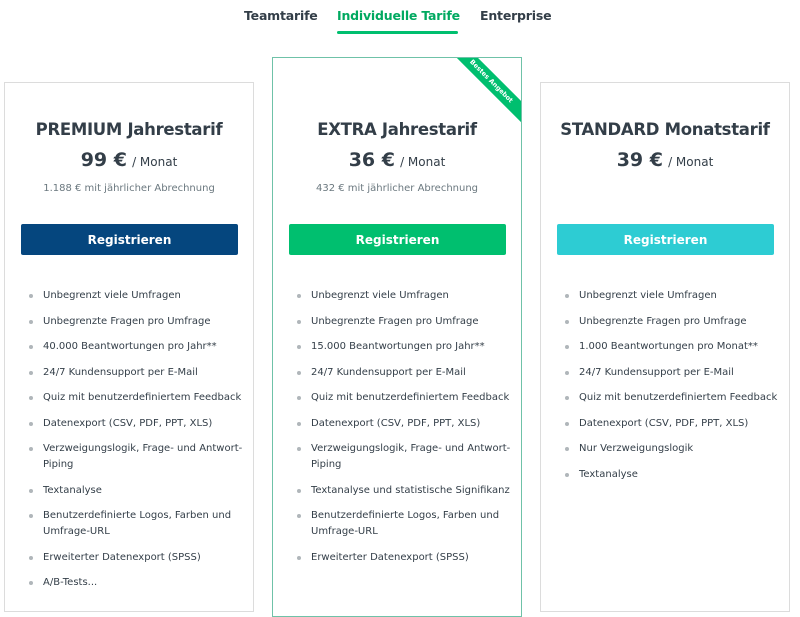 Image resolution: width=800 pixels, height=617 pixels. What do you see at coordinates (397, 129) in the screenshot?
I see `plan-title: EXTRA Jahrestarif` at bounding box center [397, 129].